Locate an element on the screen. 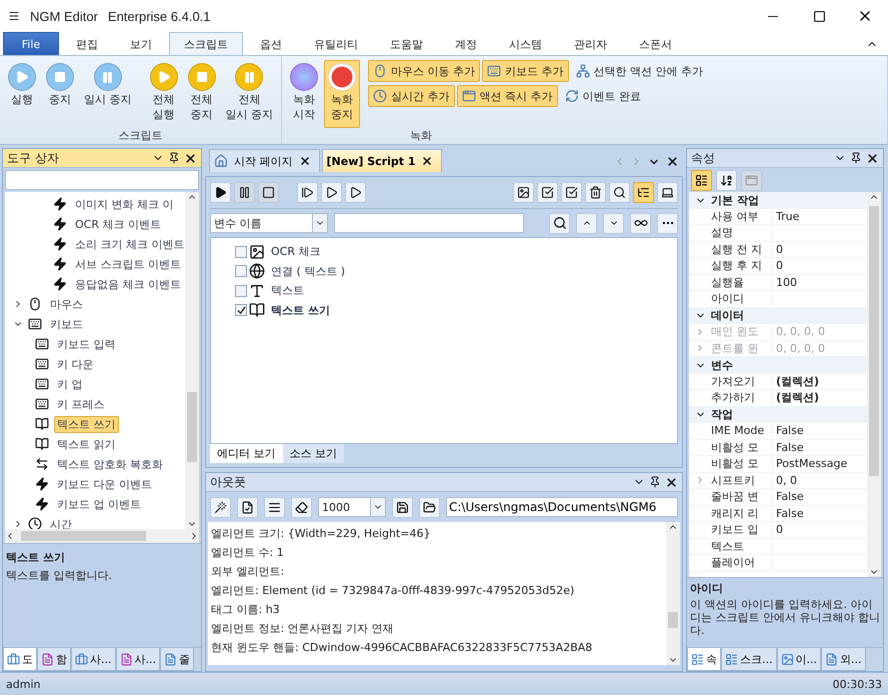 The width and height of the screenshot is (888, 695). property-value: True is located at coordinates (786, 216).